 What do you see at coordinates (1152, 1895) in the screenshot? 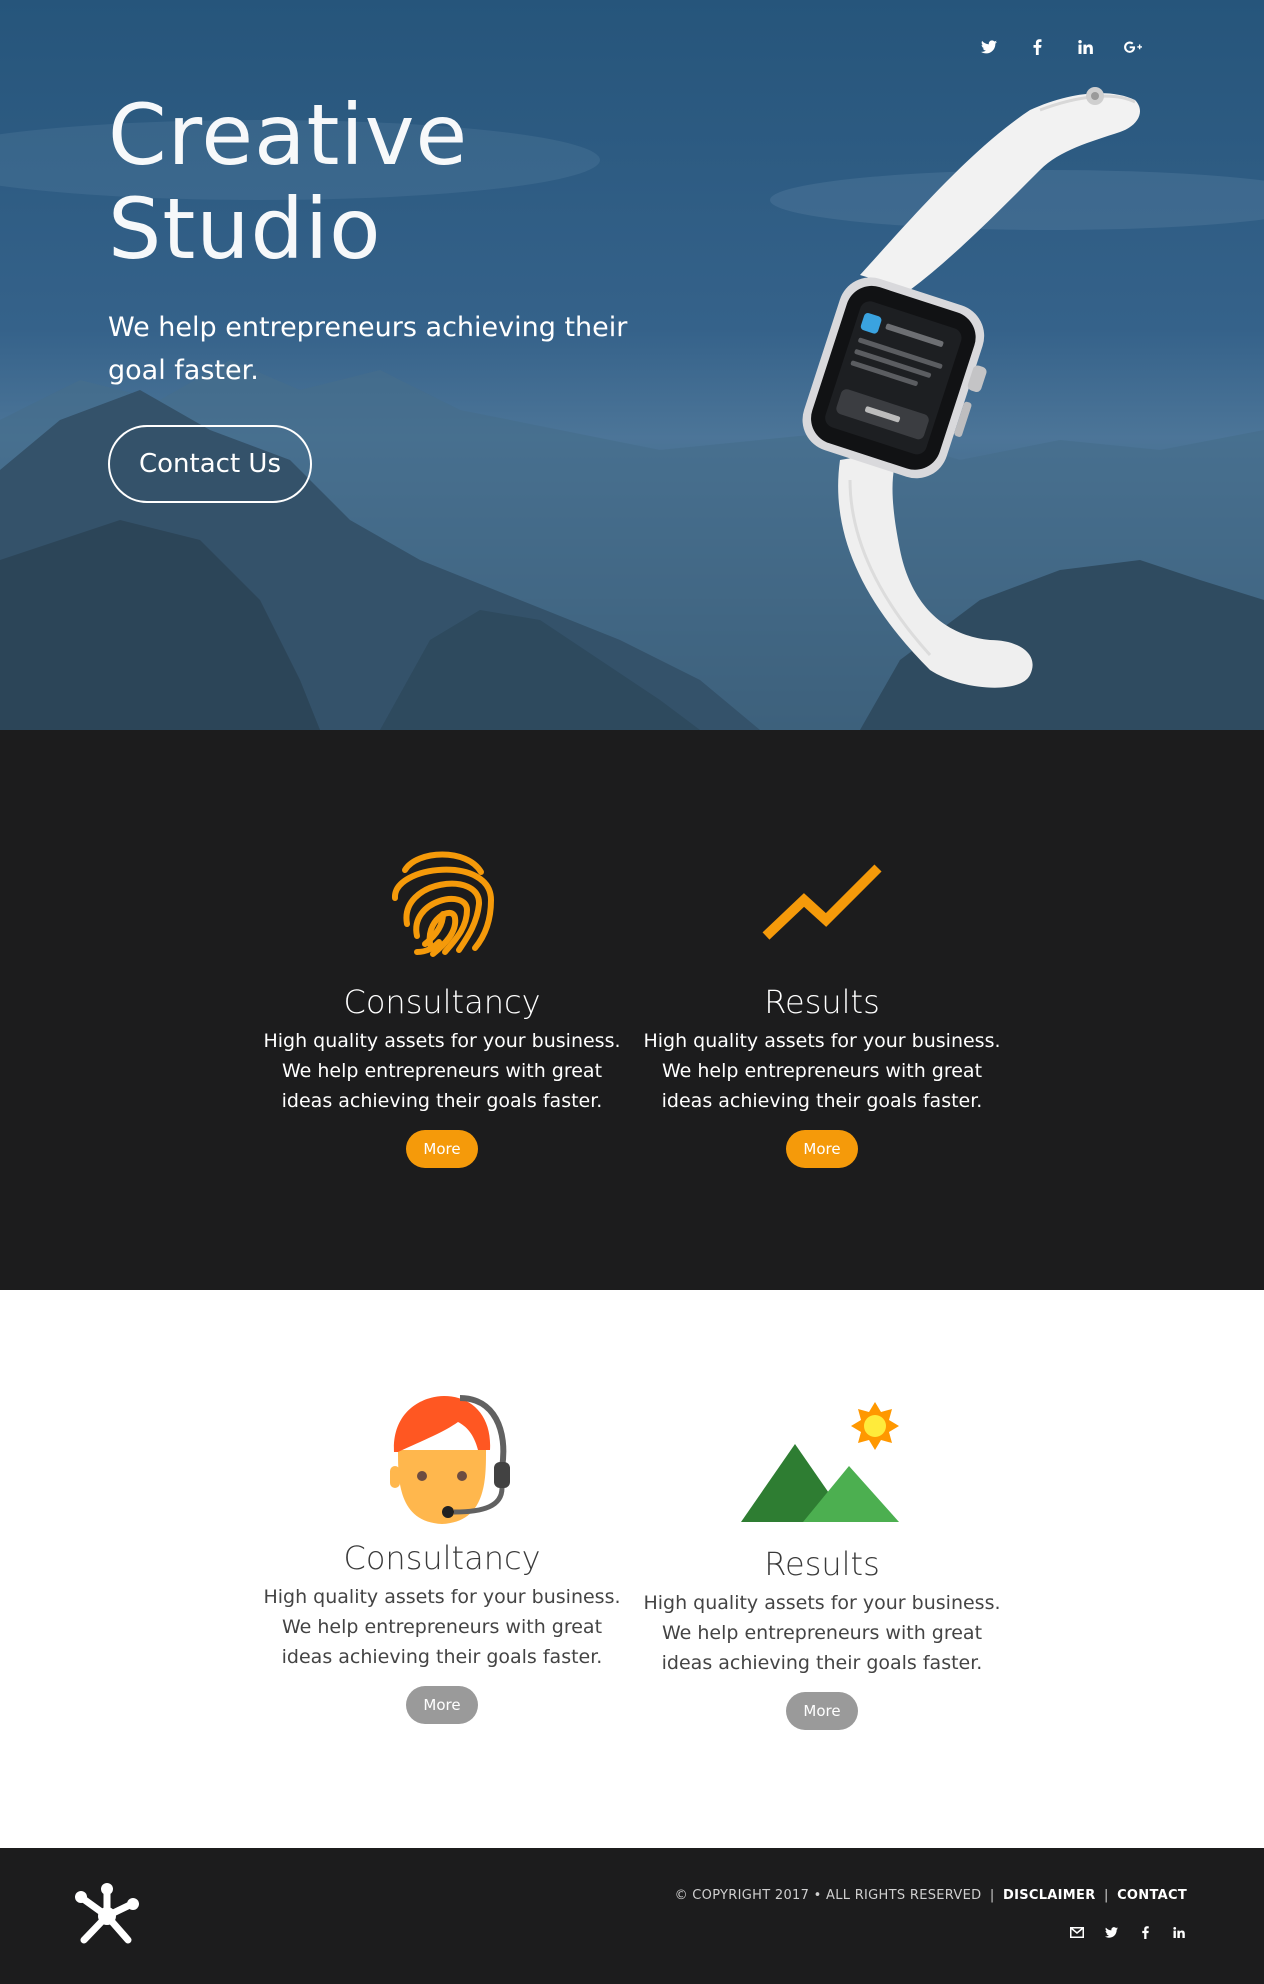
I see `contact-link: CONTACT` at bounding box center [1152, 1895].